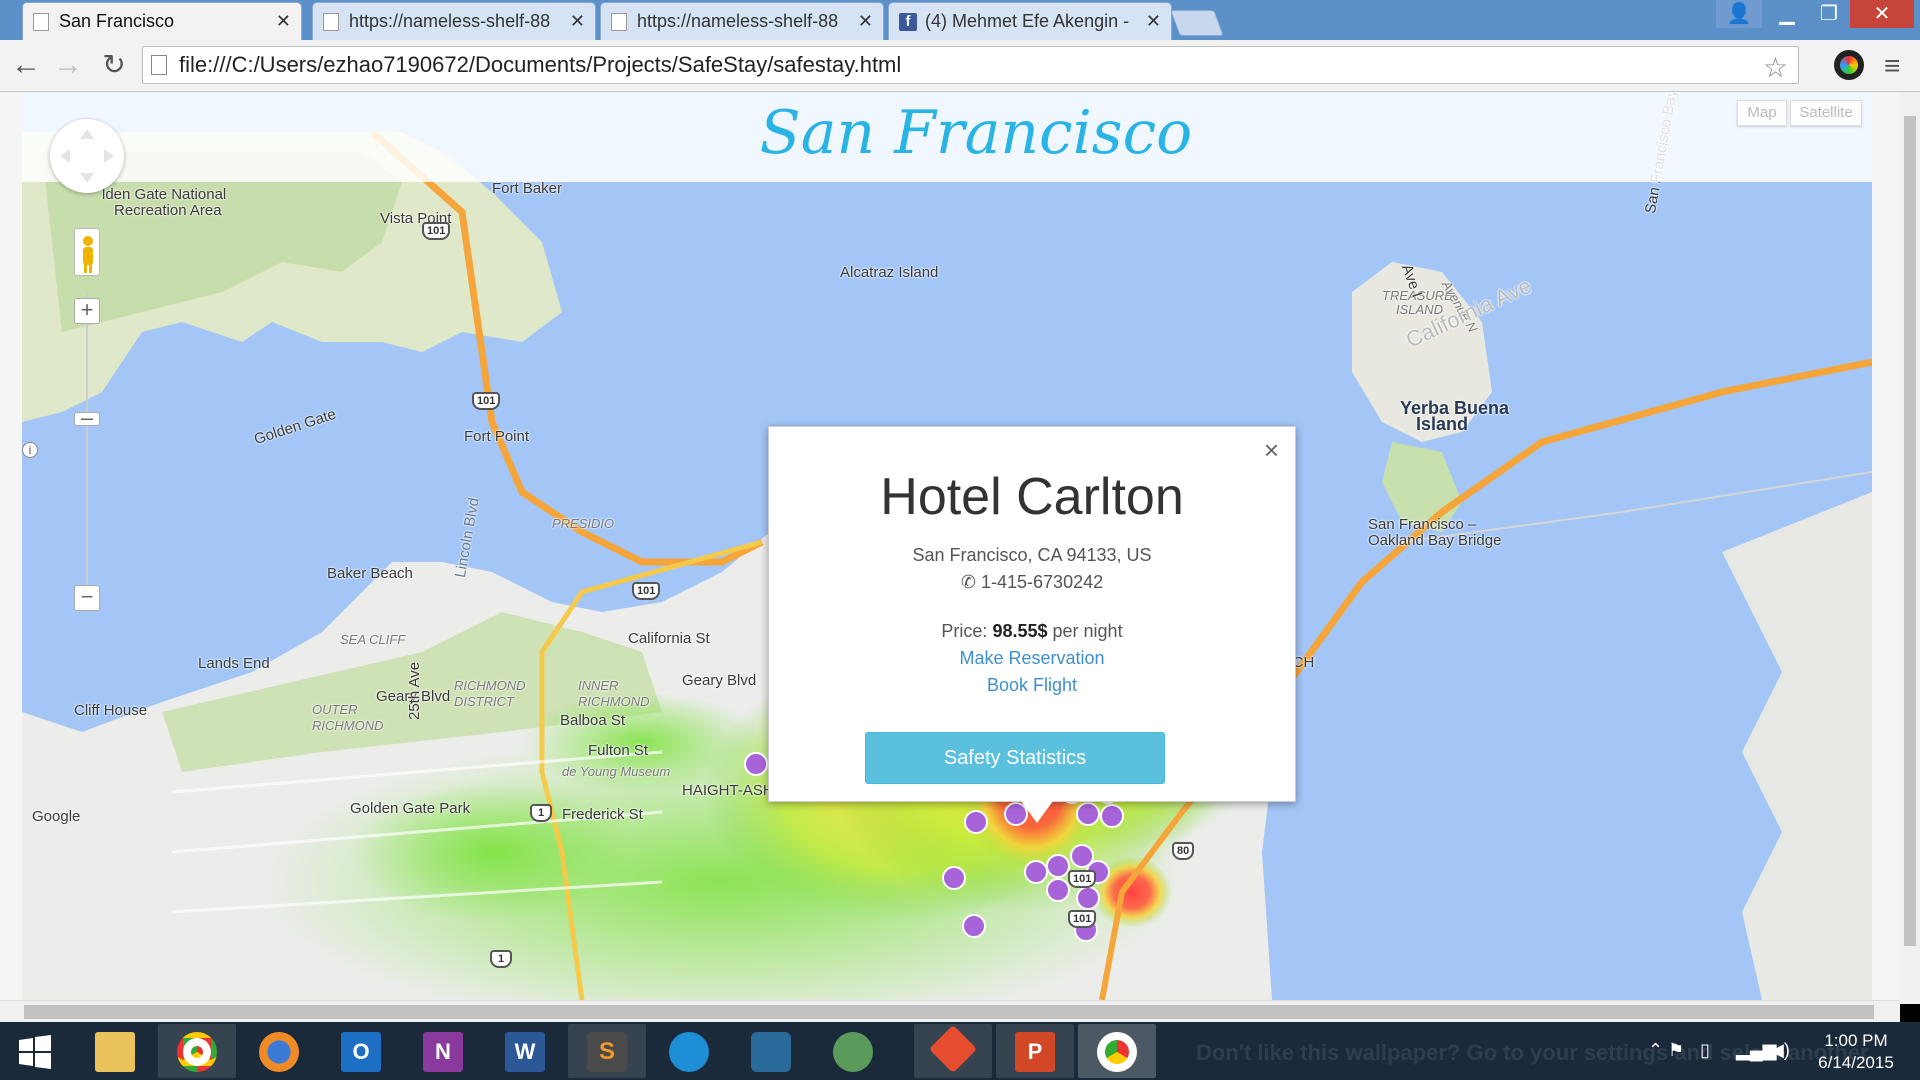 The height and width of the screenshot is (1080, 1920). What do you see at coordinates (87, 598) in the screenshot?
I see `zoom-out-icon: −` at bounding box center [87, 598].